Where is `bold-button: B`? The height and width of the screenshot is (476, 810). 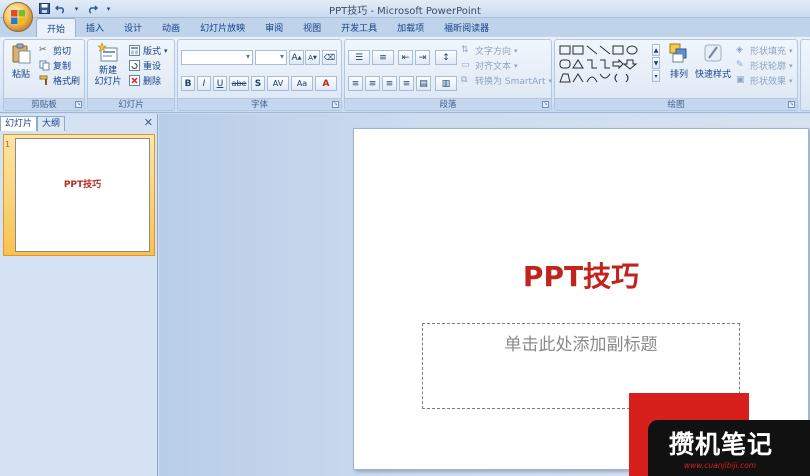 bold-button: B is located at coordinates (188, 83).